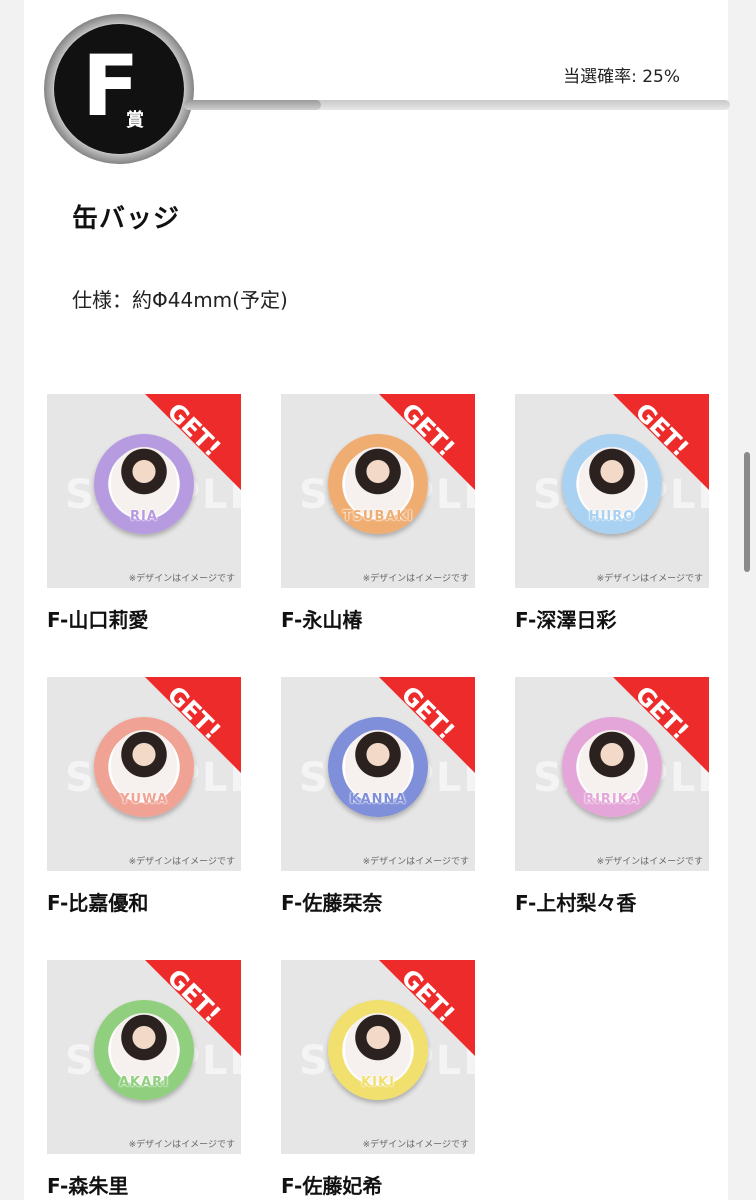 Image resolution: width=756 pixels, height=1200 pixels. What do you see at coordinates (612, 799) in the screenshot?
I see `badge-name-text: RIRIKA` at bounding box center [612, 799].